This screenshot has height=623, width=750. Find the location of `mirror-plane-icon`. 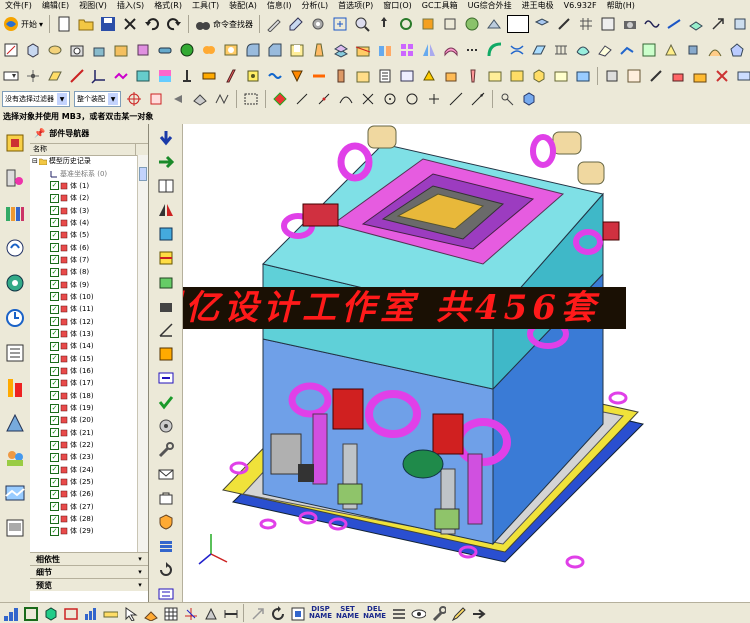

mirror-plane-icon is located at coordinates (166, 210).